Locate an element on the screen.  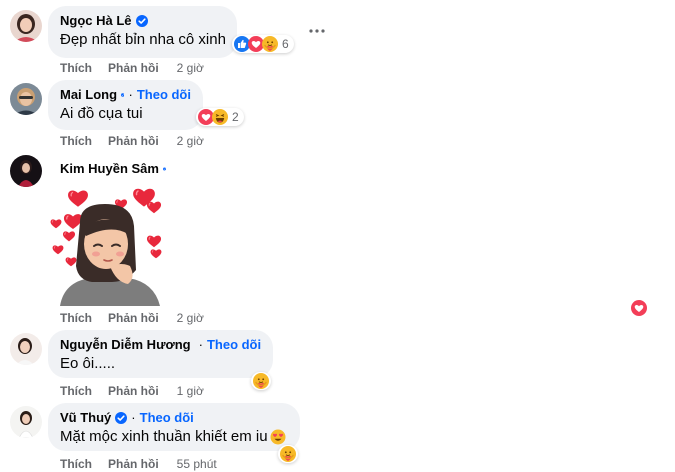
love-reaction-icon is located at coordinates (639, 308).